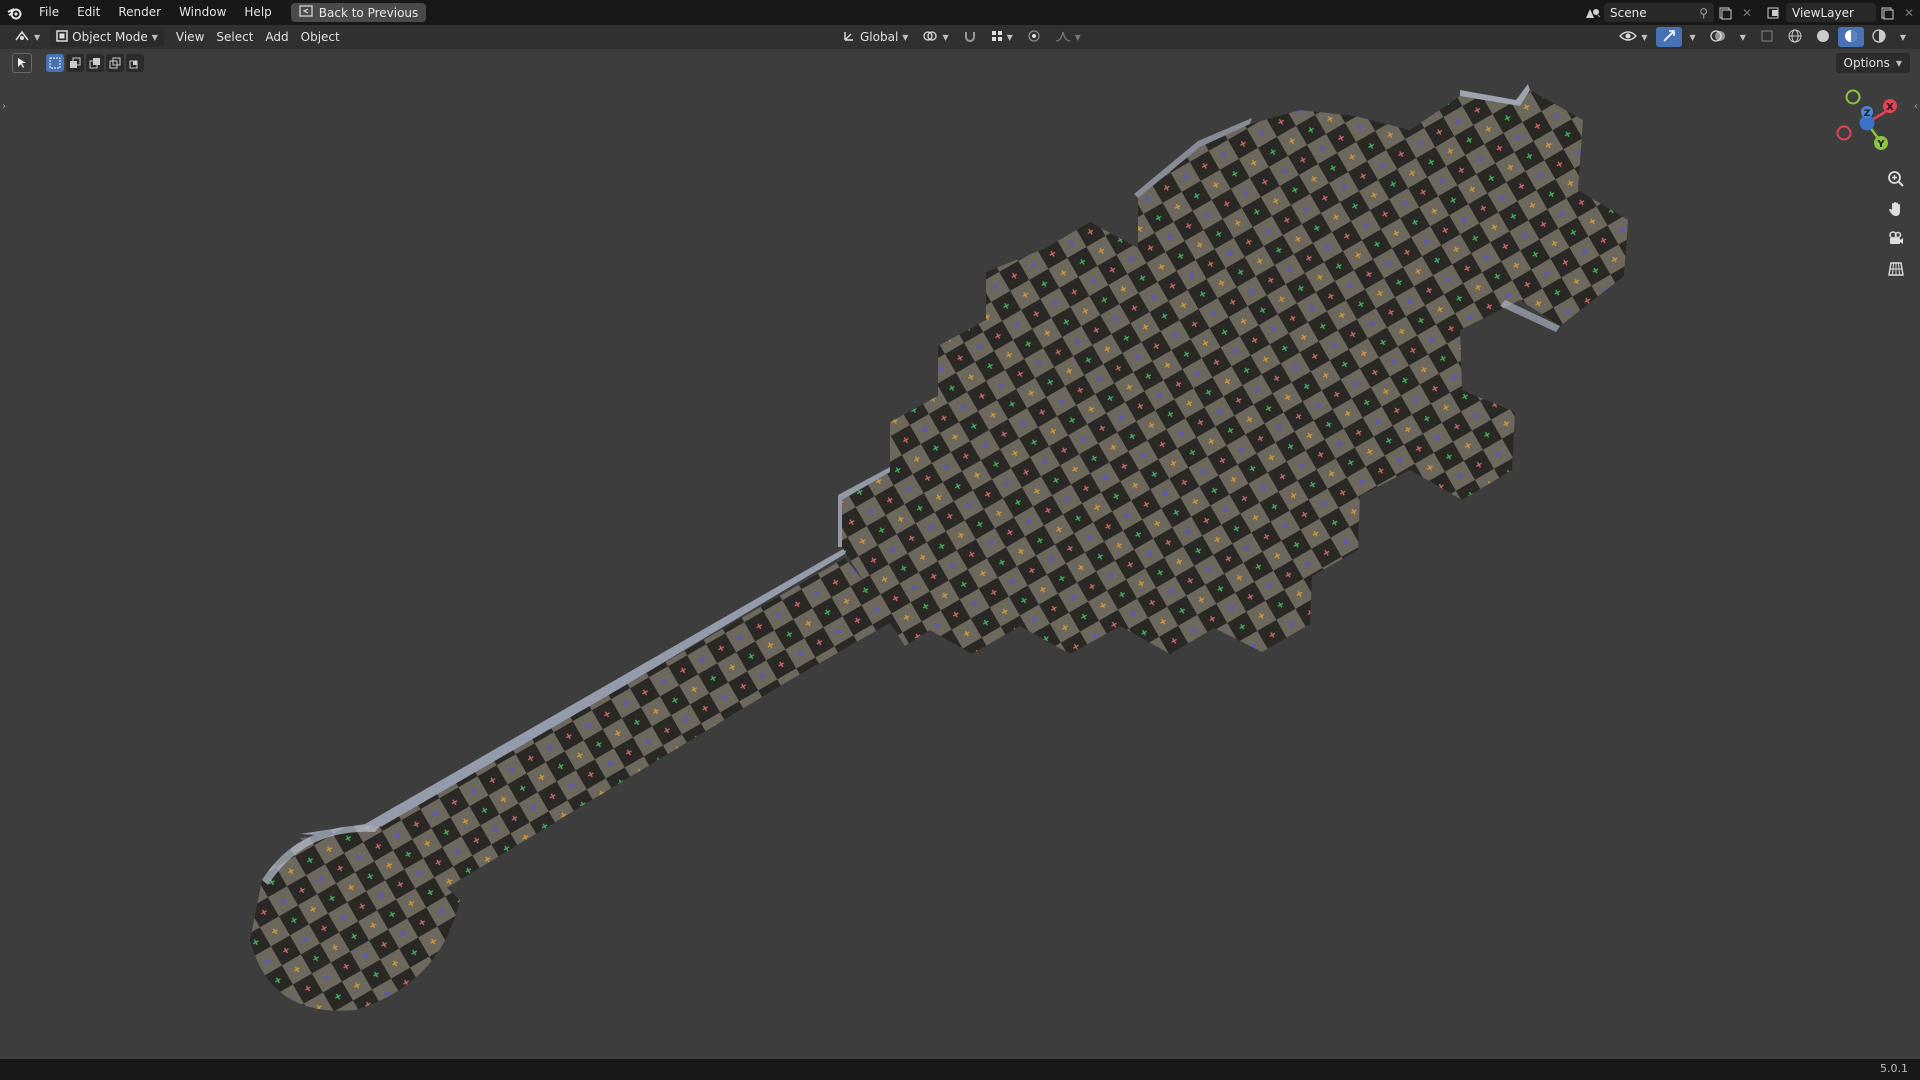 This screenshot has height=1080, width=1920. What do you see at coordinates (55, 63) in the screenshot?
I see `select-box-new-icon` at bounding box center [55, 63].